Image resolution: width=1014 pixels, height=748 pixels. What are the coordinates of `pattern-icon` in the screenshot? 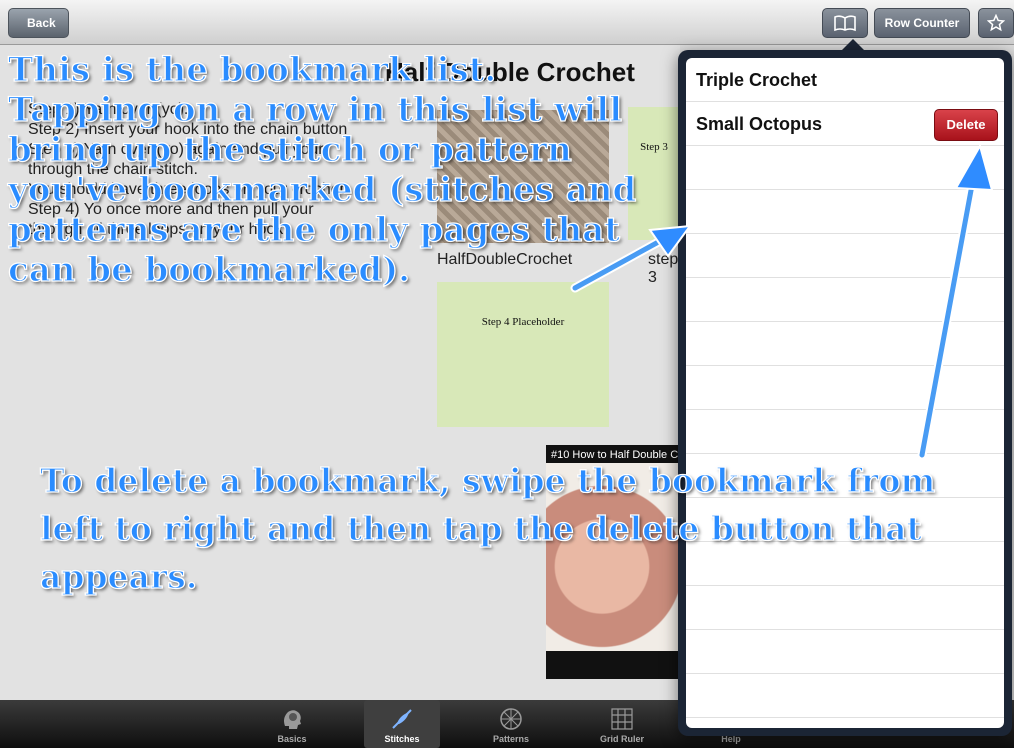 It's located at (511, 719).